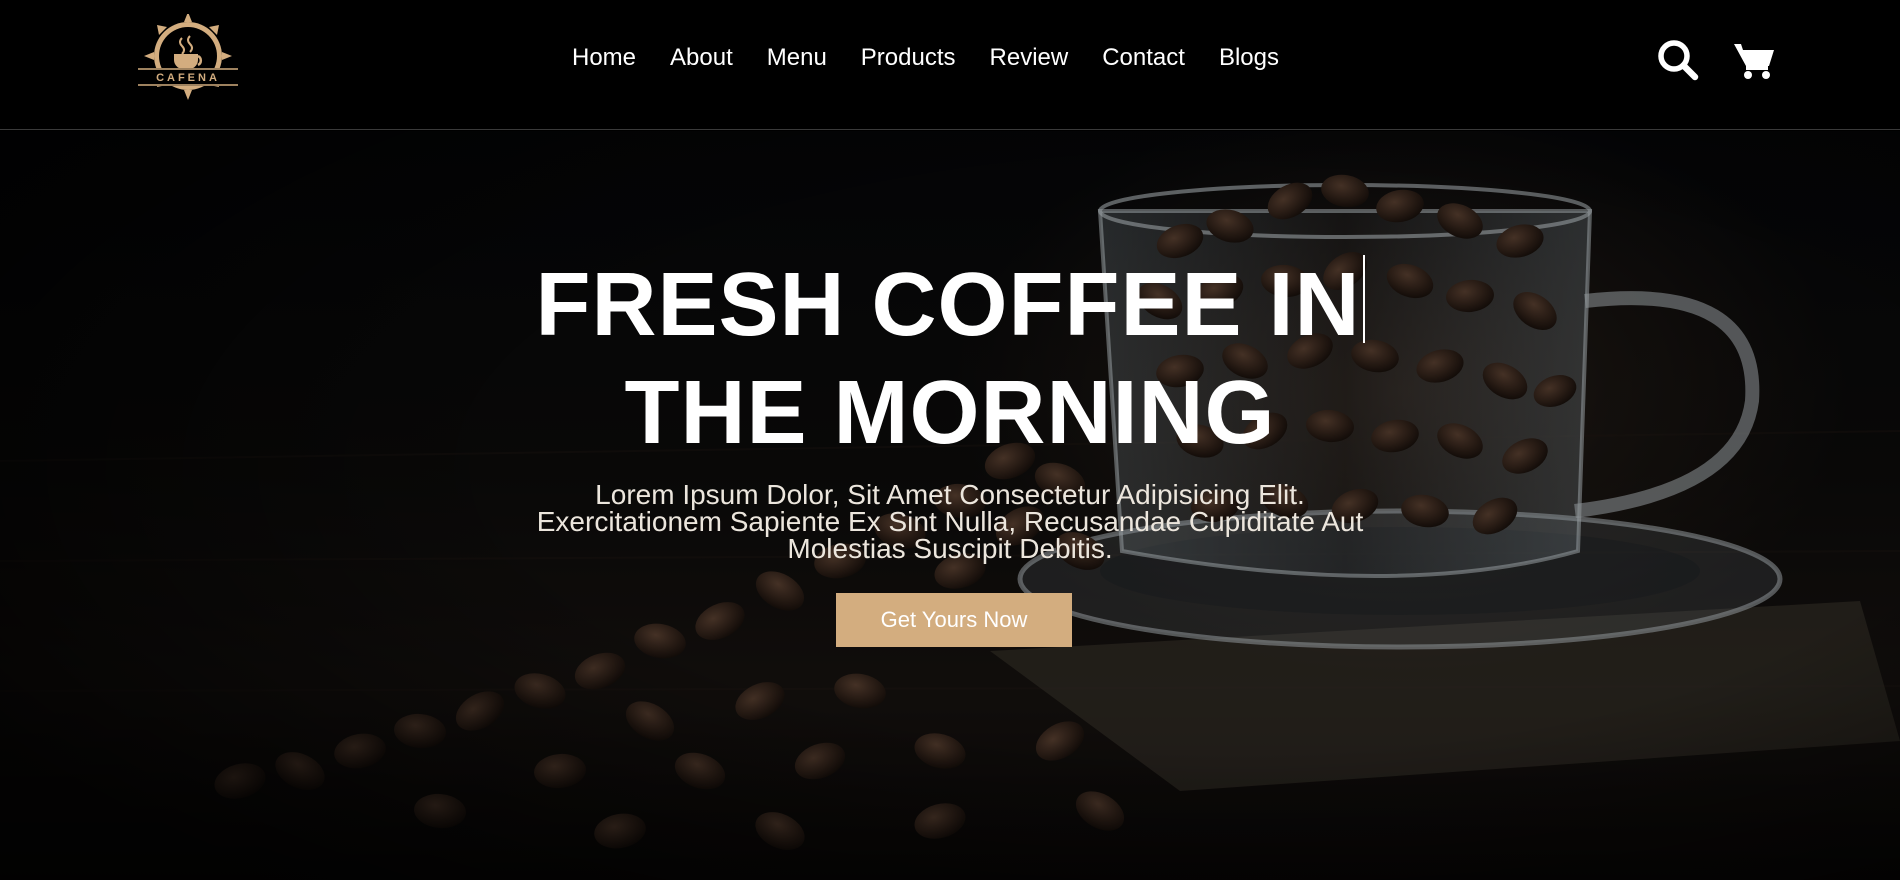 The height and width of the screenshot is (880, 1900). I want to click on search-icon, so click(1678, 60).